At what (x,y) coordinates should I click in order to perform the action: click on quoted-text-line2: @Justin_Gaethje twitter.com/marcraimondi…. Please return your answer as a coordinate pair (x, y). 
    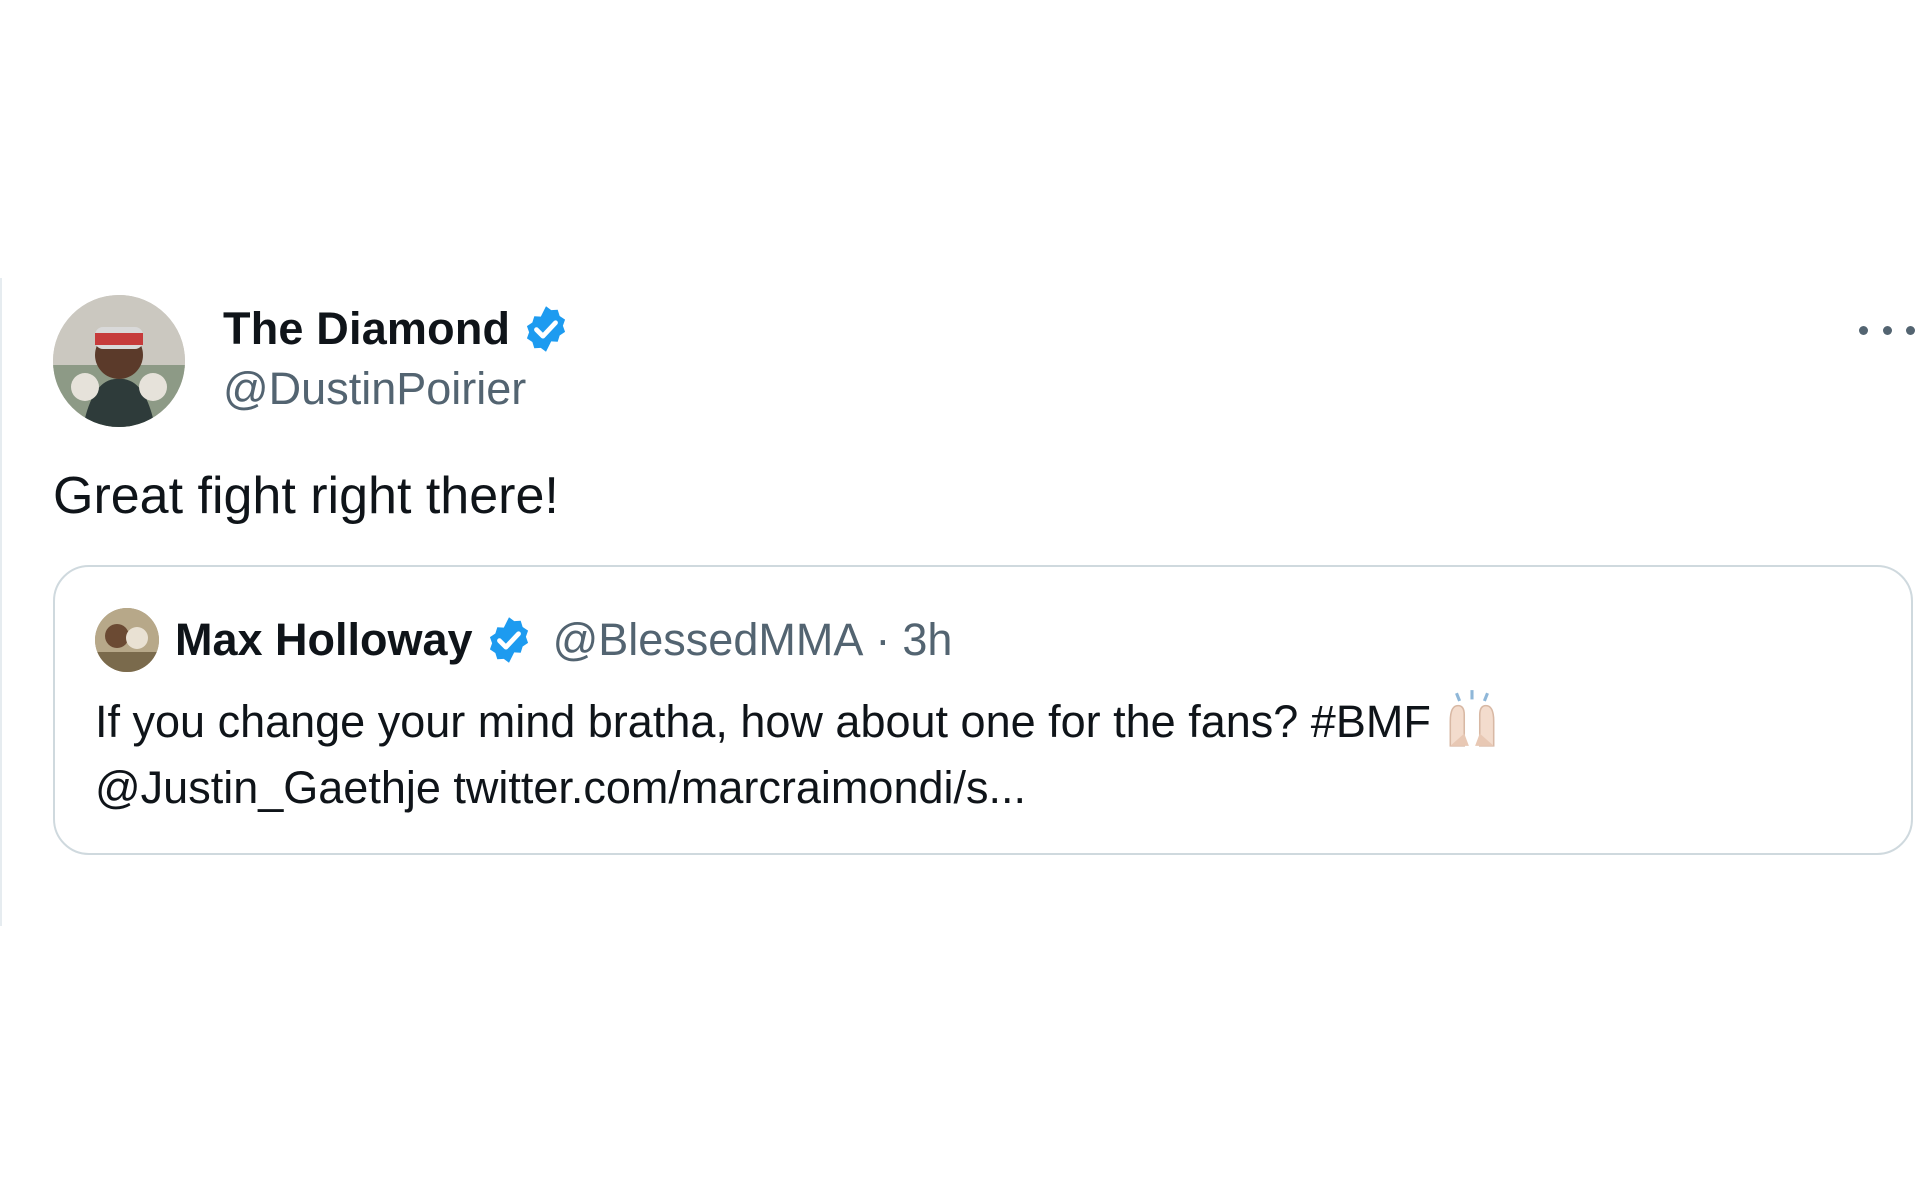
    Looking at the image, I should click on (983, 788).